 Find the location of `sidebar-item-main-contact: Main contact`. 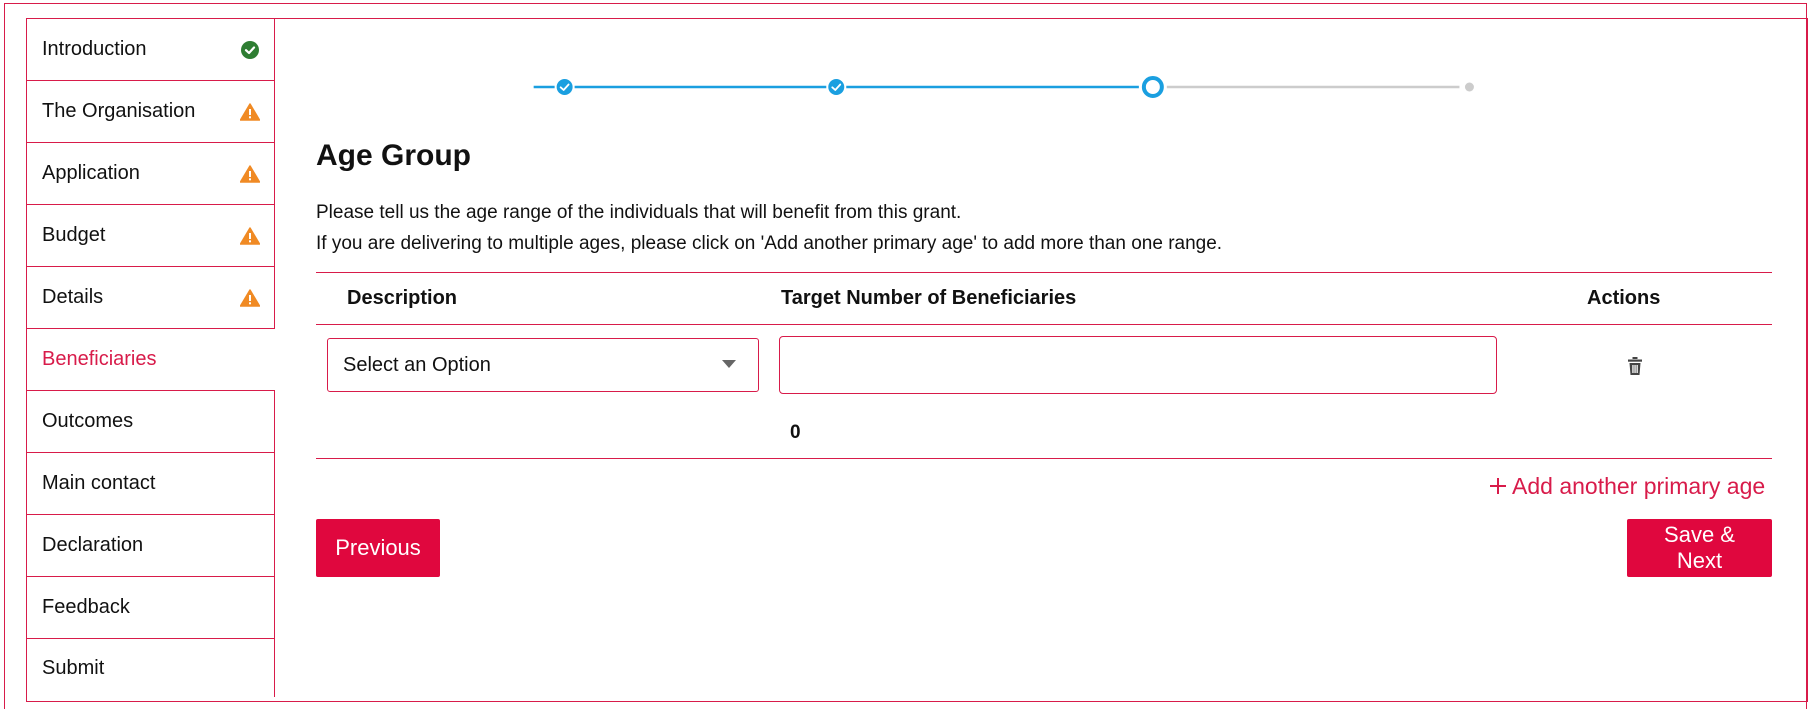

sidebar-item-main-contact: Main contact is located at coordinates (151, 484).